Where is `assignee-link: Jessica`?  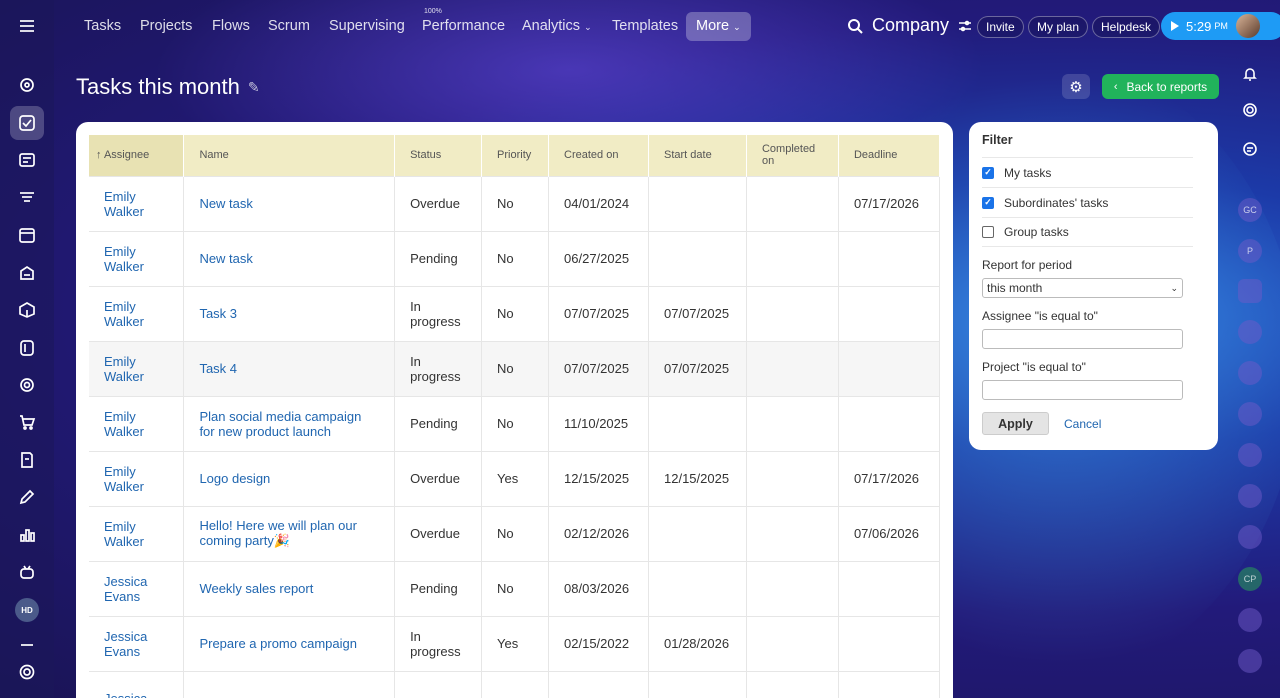
assignee-link: Jessica is located at coordinates (125, 694).